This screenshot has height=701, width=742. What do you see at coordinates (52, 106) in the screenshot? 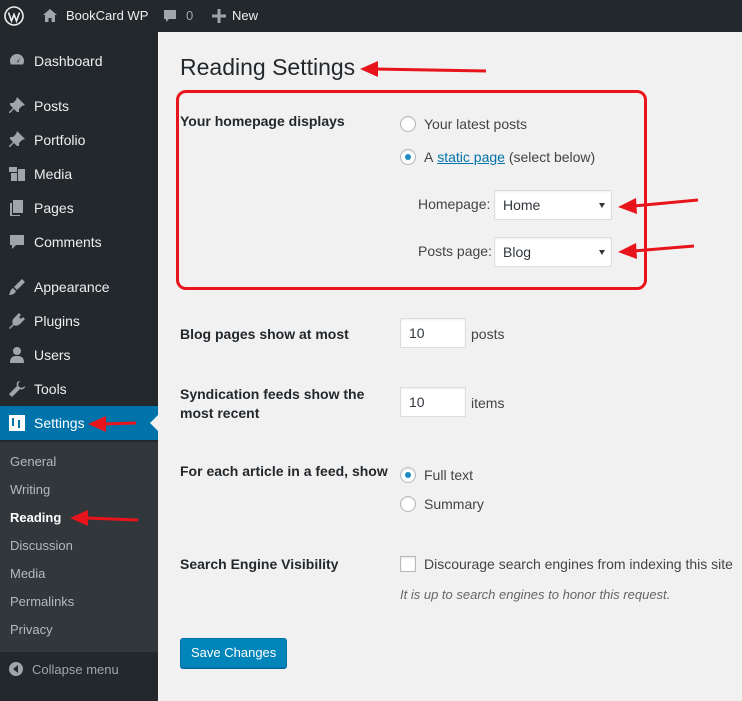
I see `sidebar-item-label: Posts` at bounding box center [52, 106].